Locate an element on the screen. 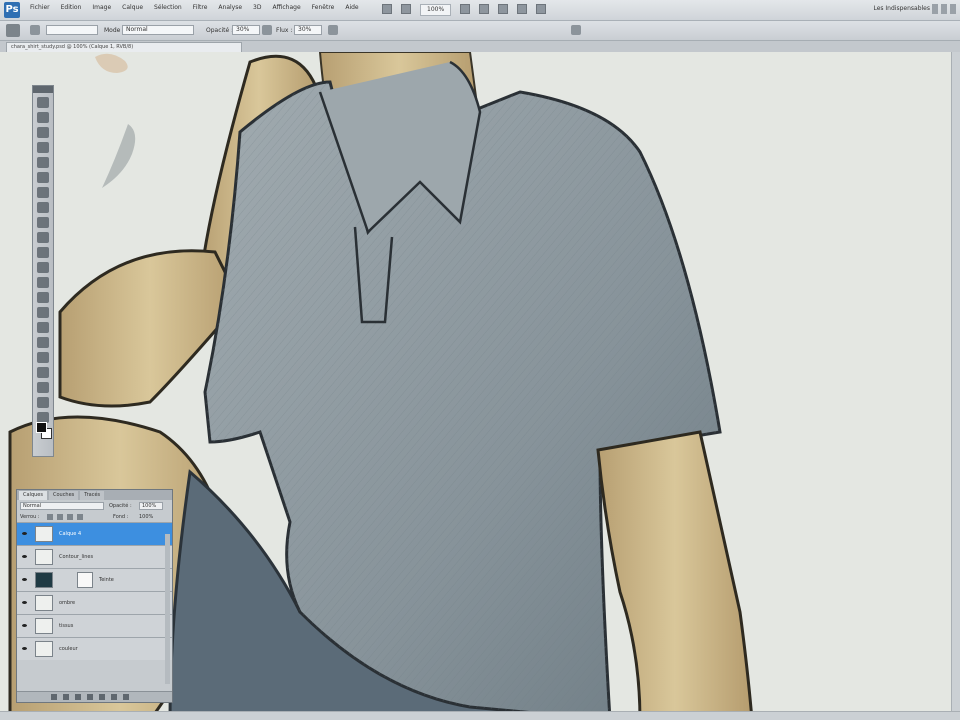 Image resolution: width=960 pixels, height=720 pixels. layers-scrollbar is located at coordinates (167, 609).